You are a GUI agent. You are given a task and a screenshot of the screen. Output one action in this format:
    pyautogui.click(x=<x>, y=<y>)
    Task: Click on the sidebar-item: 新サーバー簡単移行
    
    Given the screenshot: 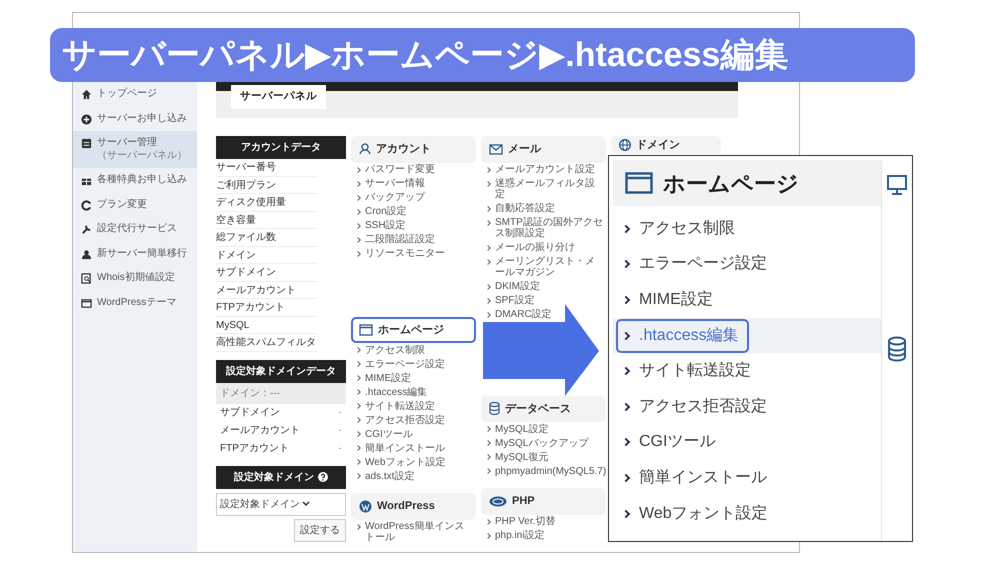 What is the action you would take?
    pyautogui.click(x=135, y=254)
    